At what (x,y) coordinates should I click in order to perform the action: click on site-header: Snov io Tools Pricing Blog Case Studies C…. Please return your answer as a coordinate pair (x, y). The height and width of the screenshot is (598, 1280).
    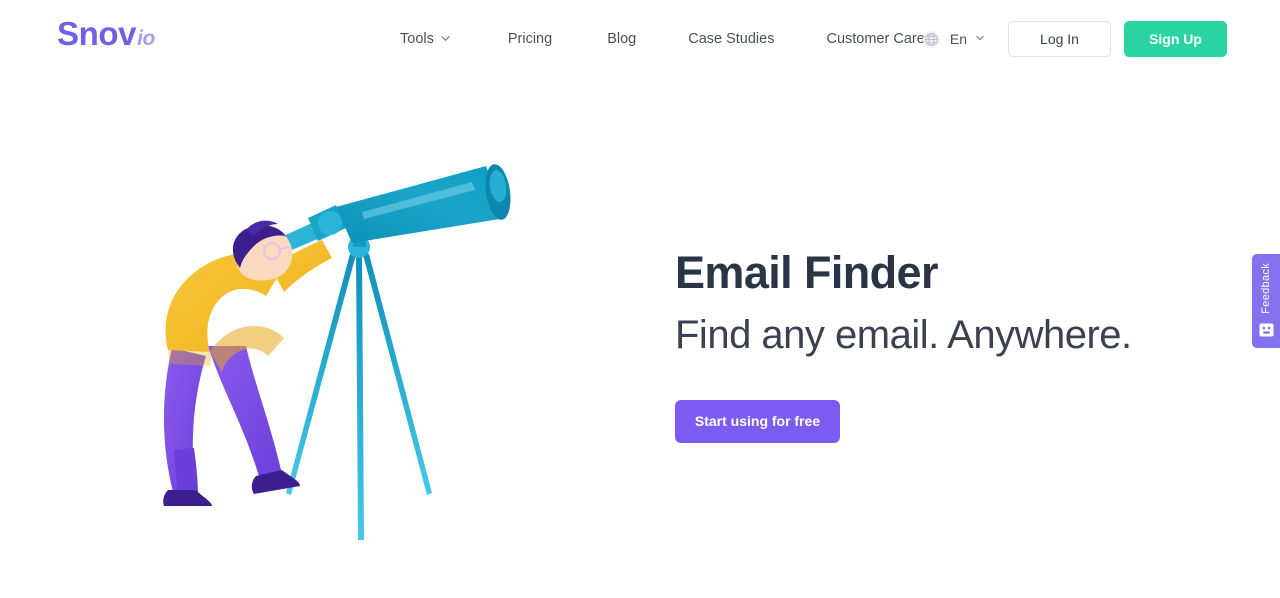
    Looking at the image, I should click on (640, 39).